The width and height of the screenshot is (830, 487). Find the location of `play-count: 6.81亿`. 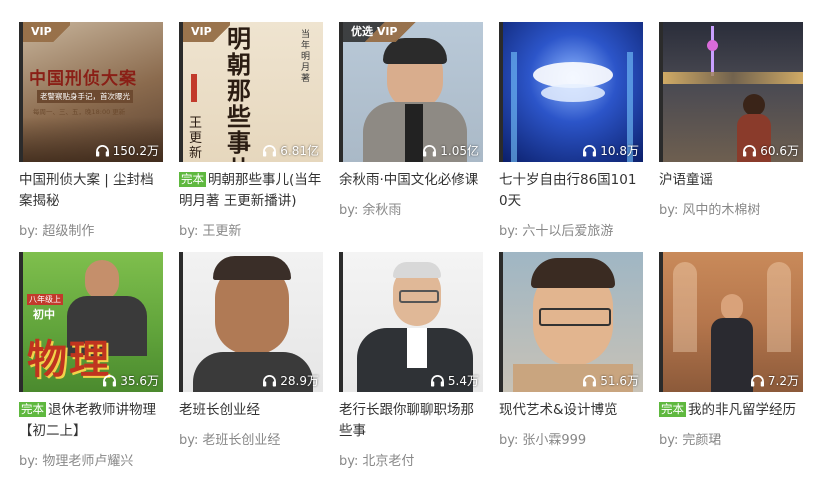

play-count: 6.81亿 is located at coordinates (290, 150).